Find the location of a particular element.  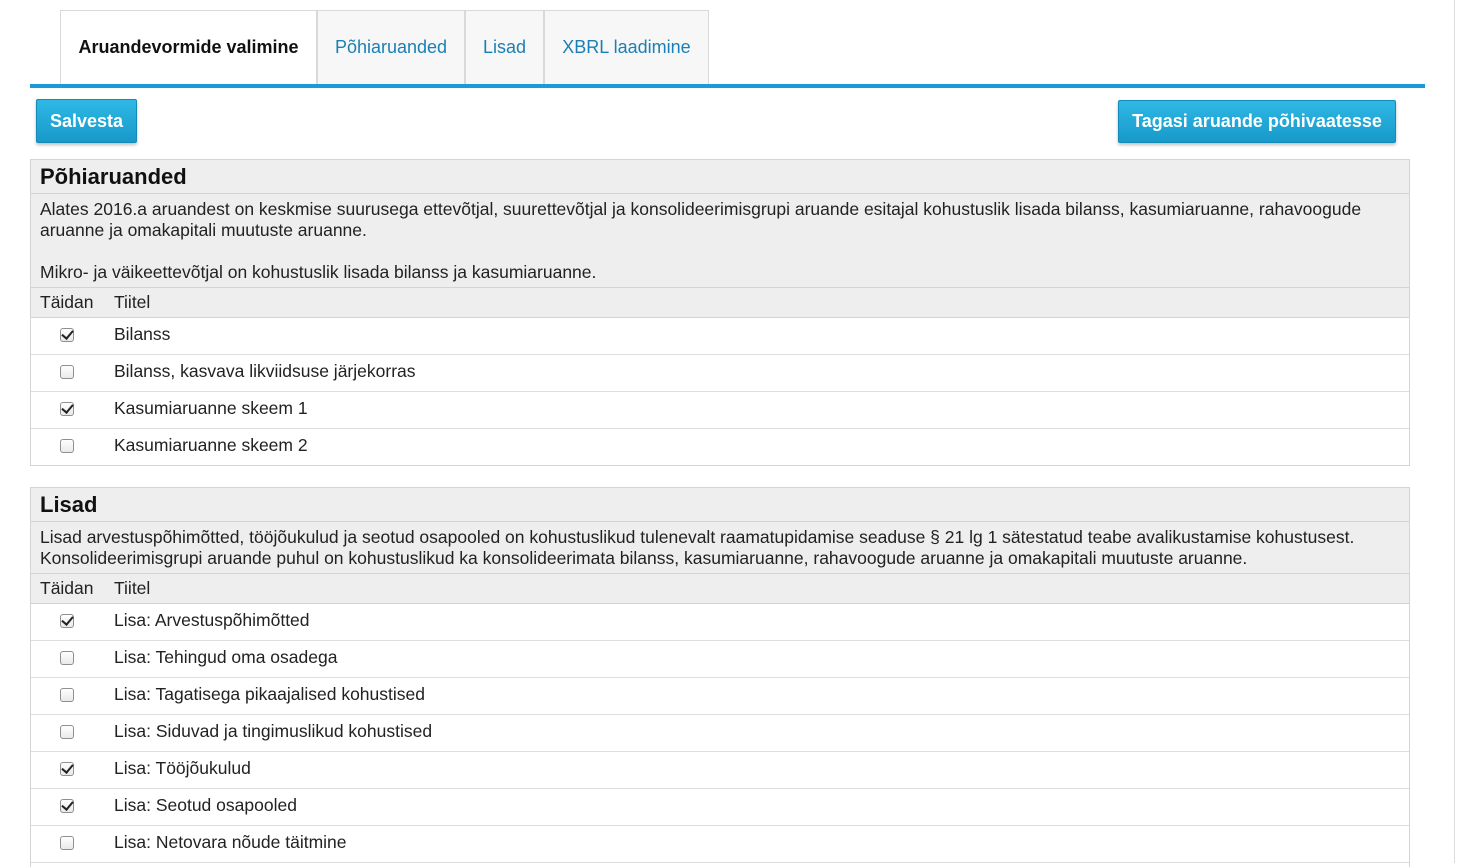

table-row: Lisa: Arvestuspõhimõtted is located at coordinates (720, 622).